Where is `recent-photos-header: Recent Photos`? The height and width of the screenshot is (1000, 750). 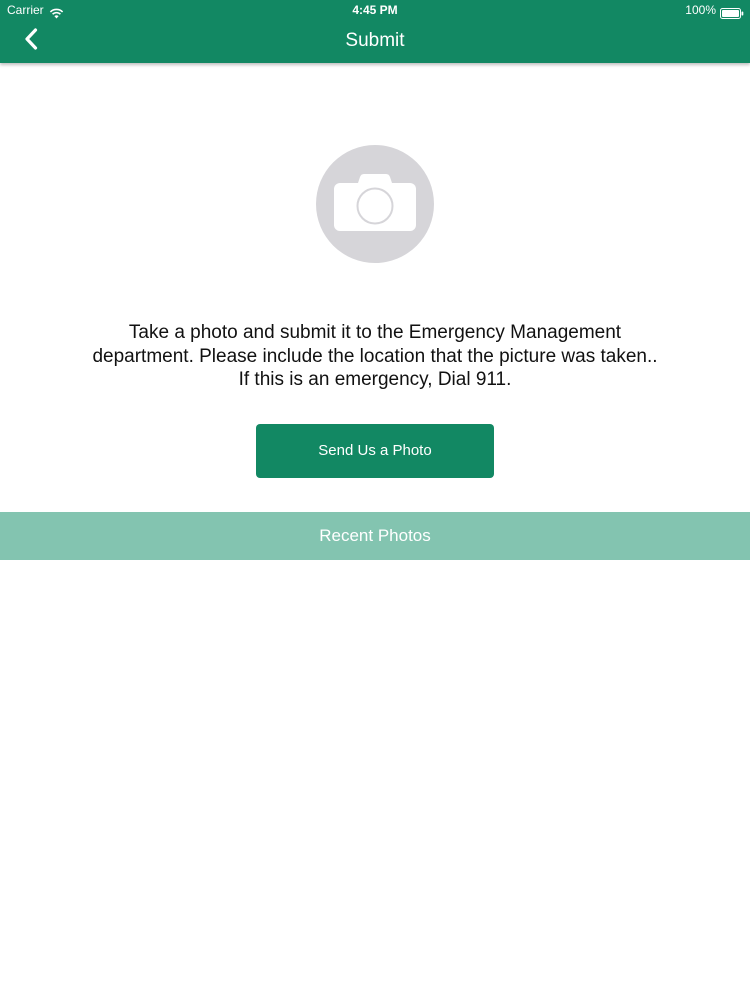
recent-photos-header: Recent Photos is located at coordinates (375, 536).